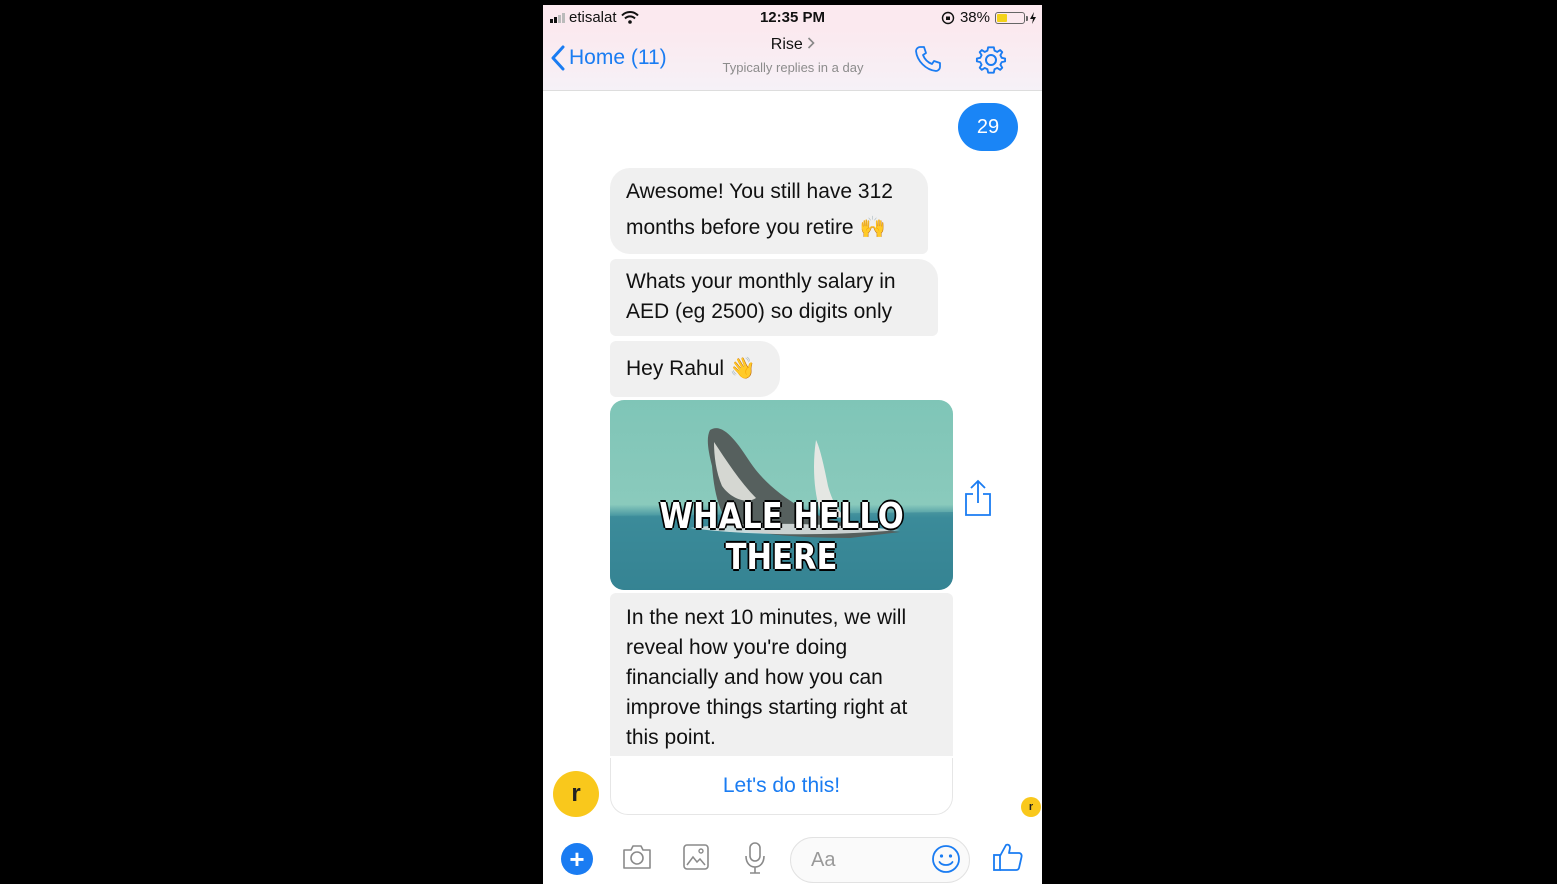 The image size is (1557, 884). What do you see at coordinates (696, 857) in the screenshot?
I see `image-icon` at bounding box center [696, 857].